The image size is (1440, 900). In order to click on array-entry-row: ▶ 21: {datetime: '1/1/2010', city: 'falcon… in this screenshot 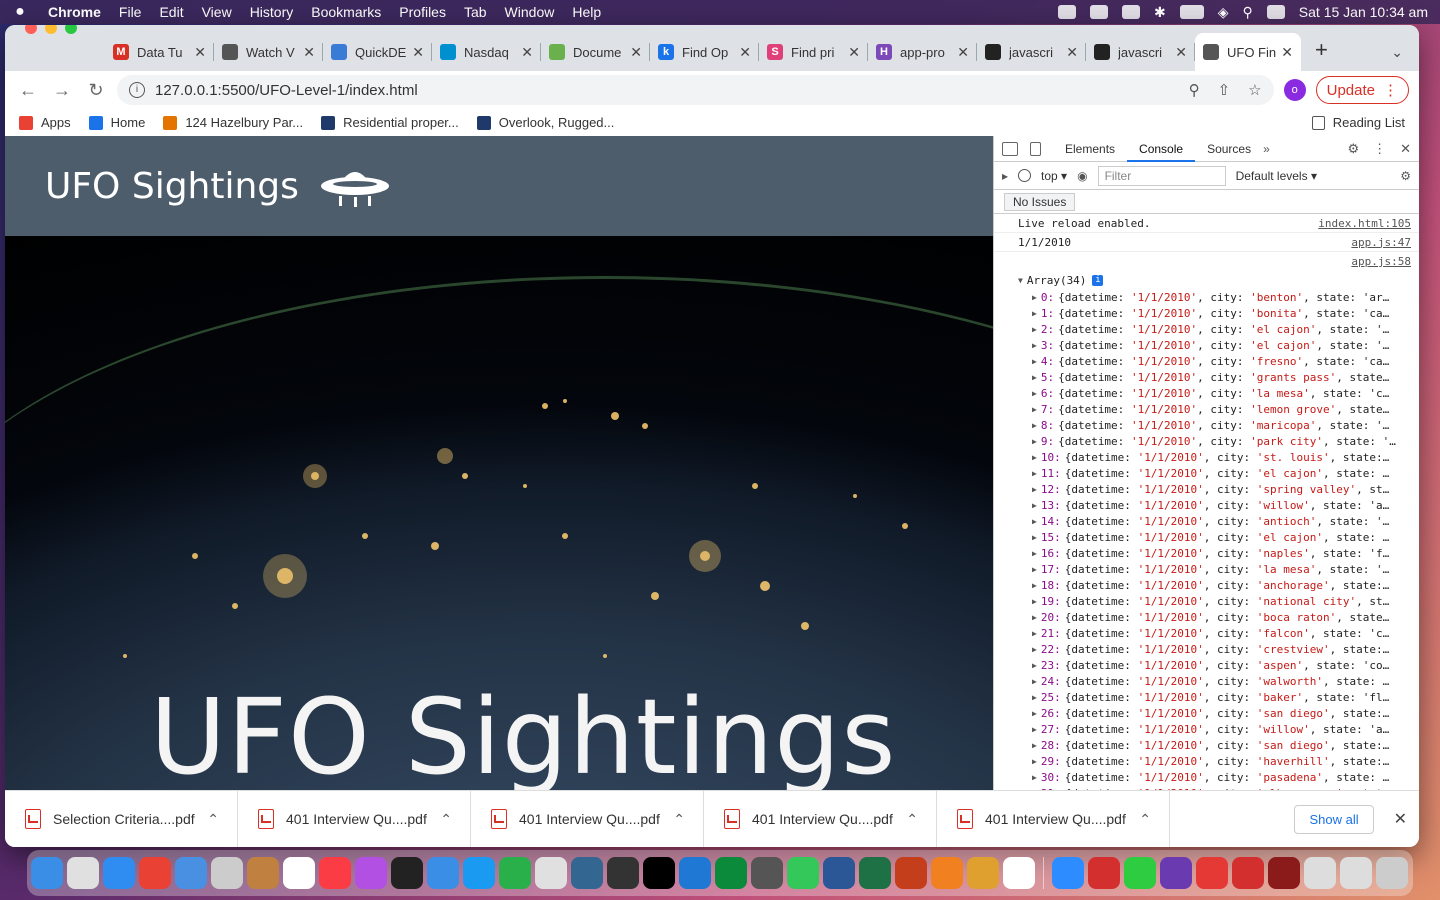, I will do `click(1206, 633)`.